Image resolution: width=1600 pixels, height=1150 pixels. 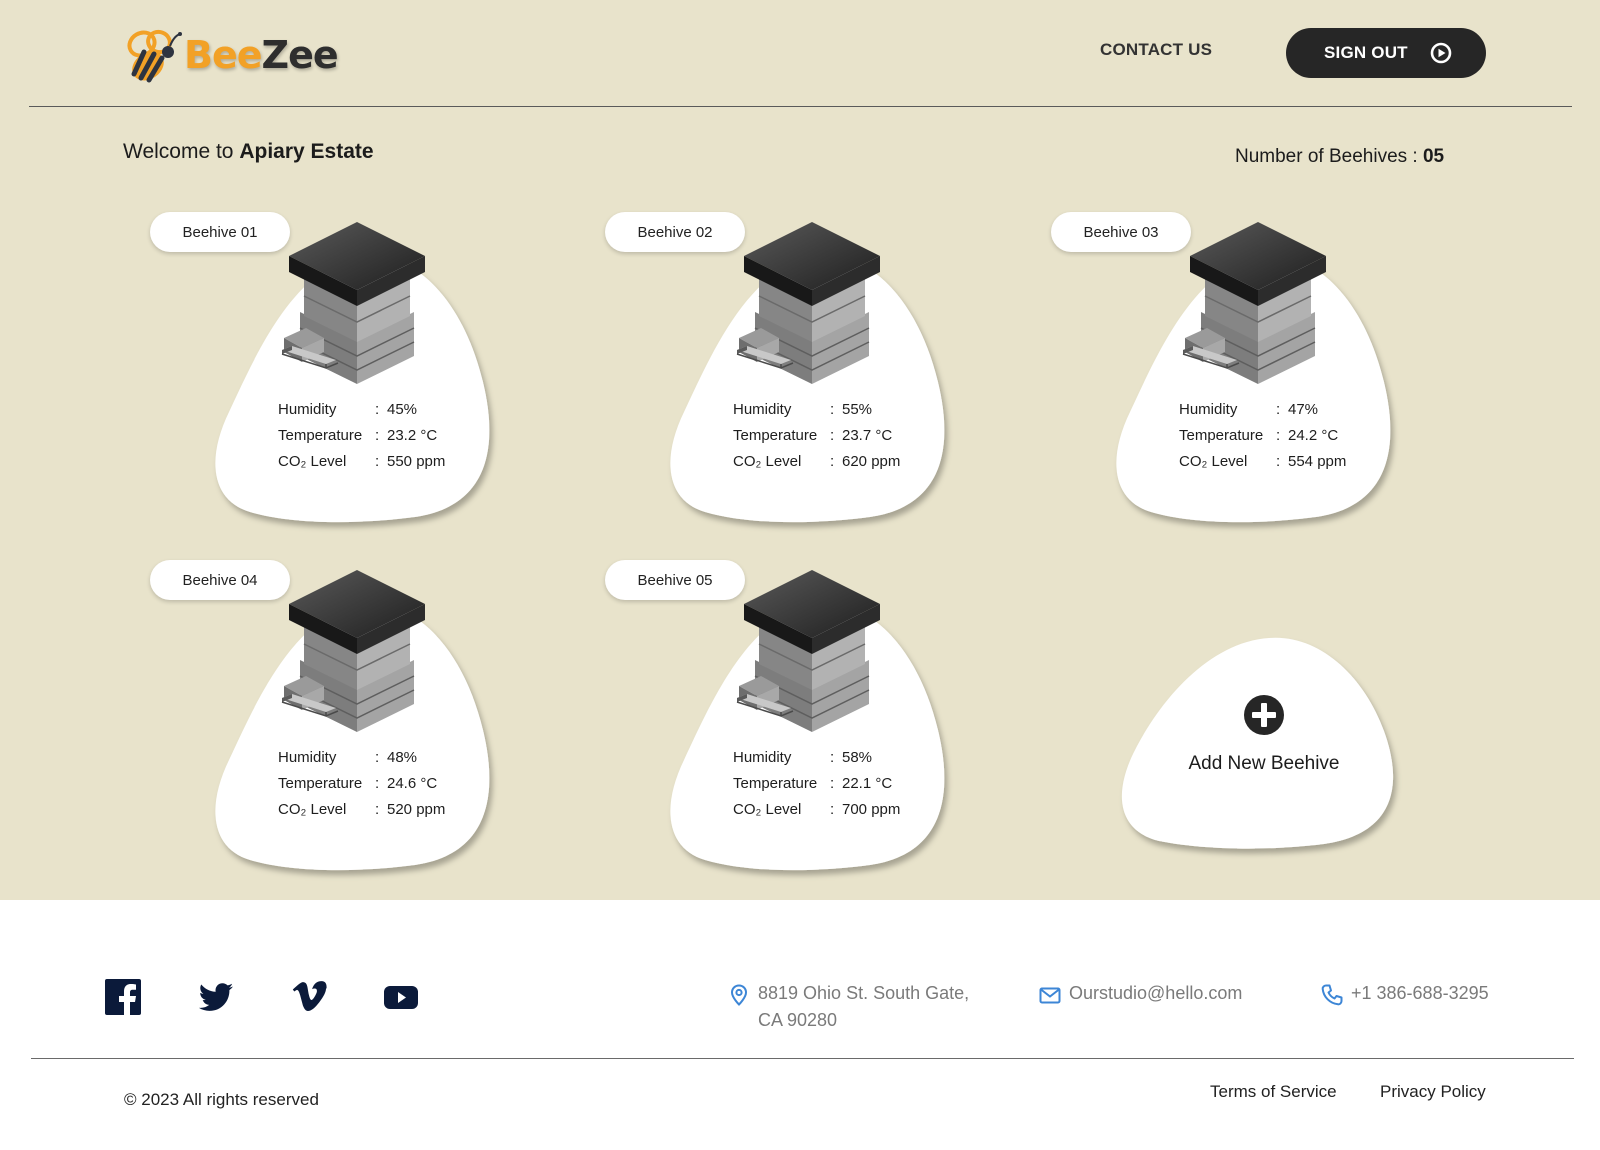 I want to click on plus-circle-icon, so click(x=1264, y=715).